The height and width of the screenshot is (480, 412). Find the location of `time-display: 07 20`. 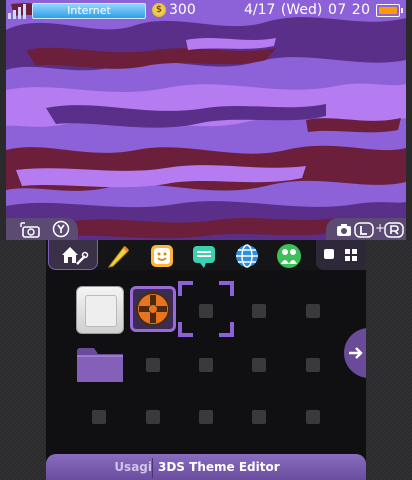

time-display: 07 20 is located at coordinates (349, 10).